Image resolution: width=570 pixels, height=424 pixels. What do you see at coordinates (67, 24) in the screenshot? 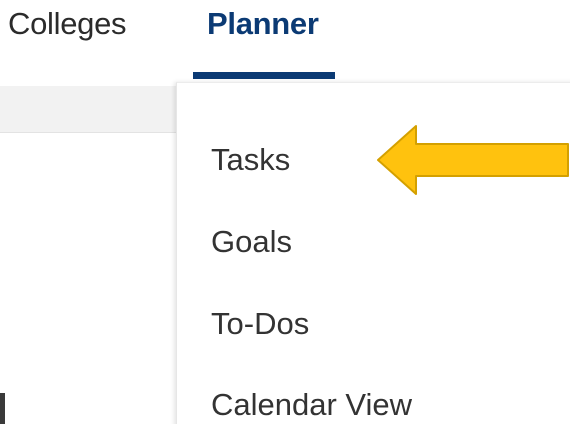
I see `tab-colleges: Colleges` at bounding box center [67, 24].